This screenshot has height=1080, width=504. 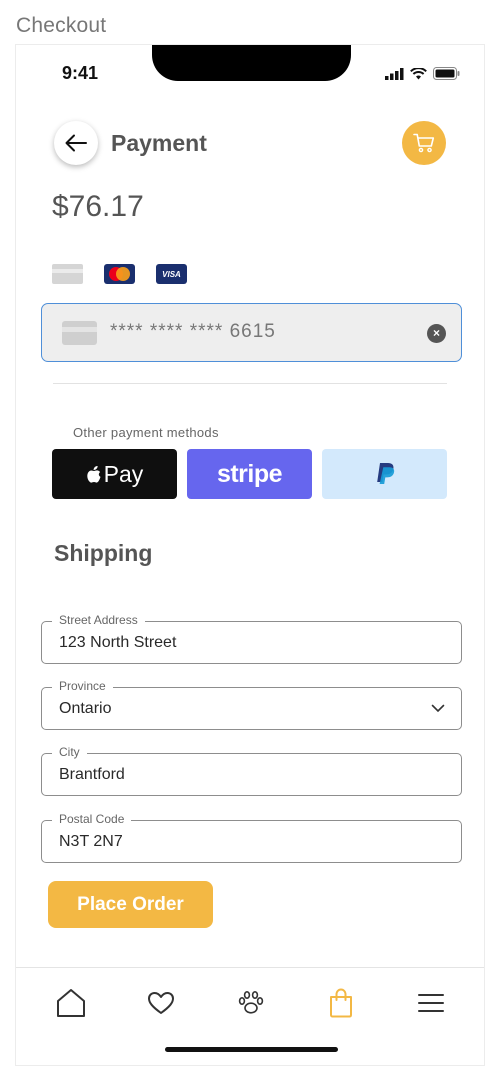 I want to click on tab-home, so click(x=71, y=1003).